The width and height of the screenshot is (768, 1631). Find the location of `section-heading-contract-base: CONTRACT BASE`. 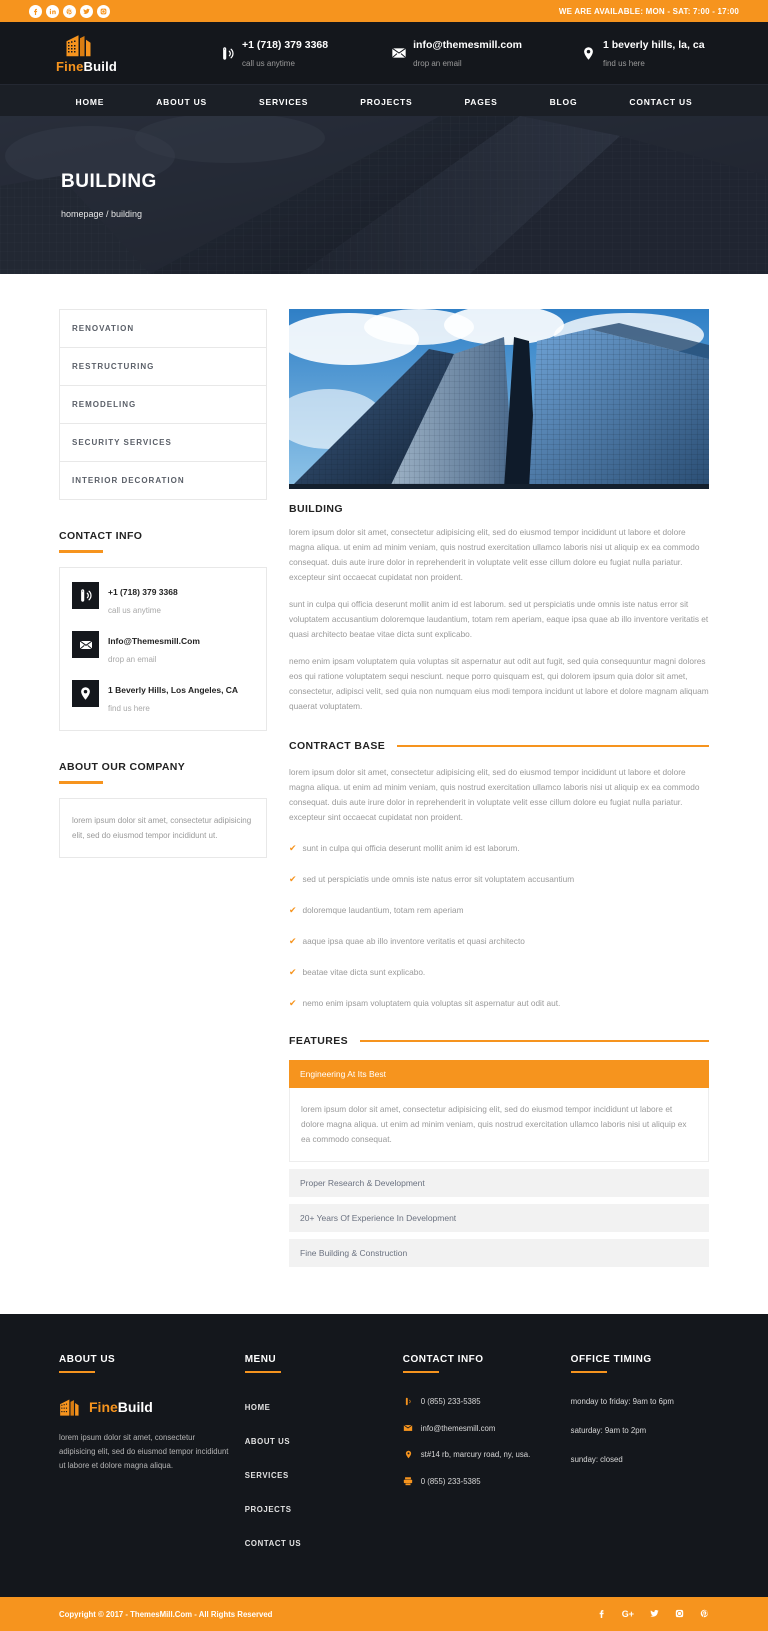

section-heading-contract-base: CONTRACT BASE is located at coordinates (499, 746).